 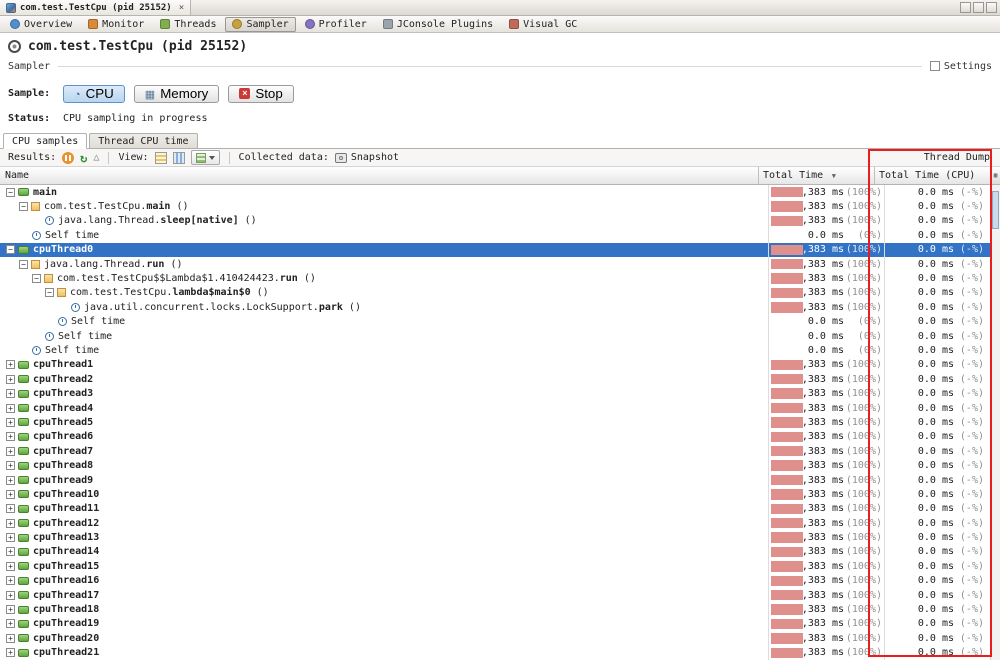 What do you see at coordinates (500, 422) in the screenshot?
I see `tree-table-row: + cpuThread5 10,383 ms (100%) 0.0 ms (-%)` at bounding box center [500, 422].